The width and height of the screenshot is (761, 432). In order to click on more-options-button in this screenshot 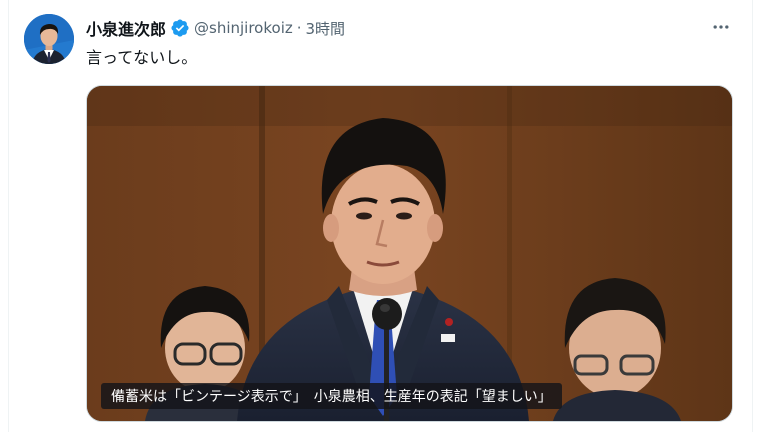, I will do `click(721, 27)`.